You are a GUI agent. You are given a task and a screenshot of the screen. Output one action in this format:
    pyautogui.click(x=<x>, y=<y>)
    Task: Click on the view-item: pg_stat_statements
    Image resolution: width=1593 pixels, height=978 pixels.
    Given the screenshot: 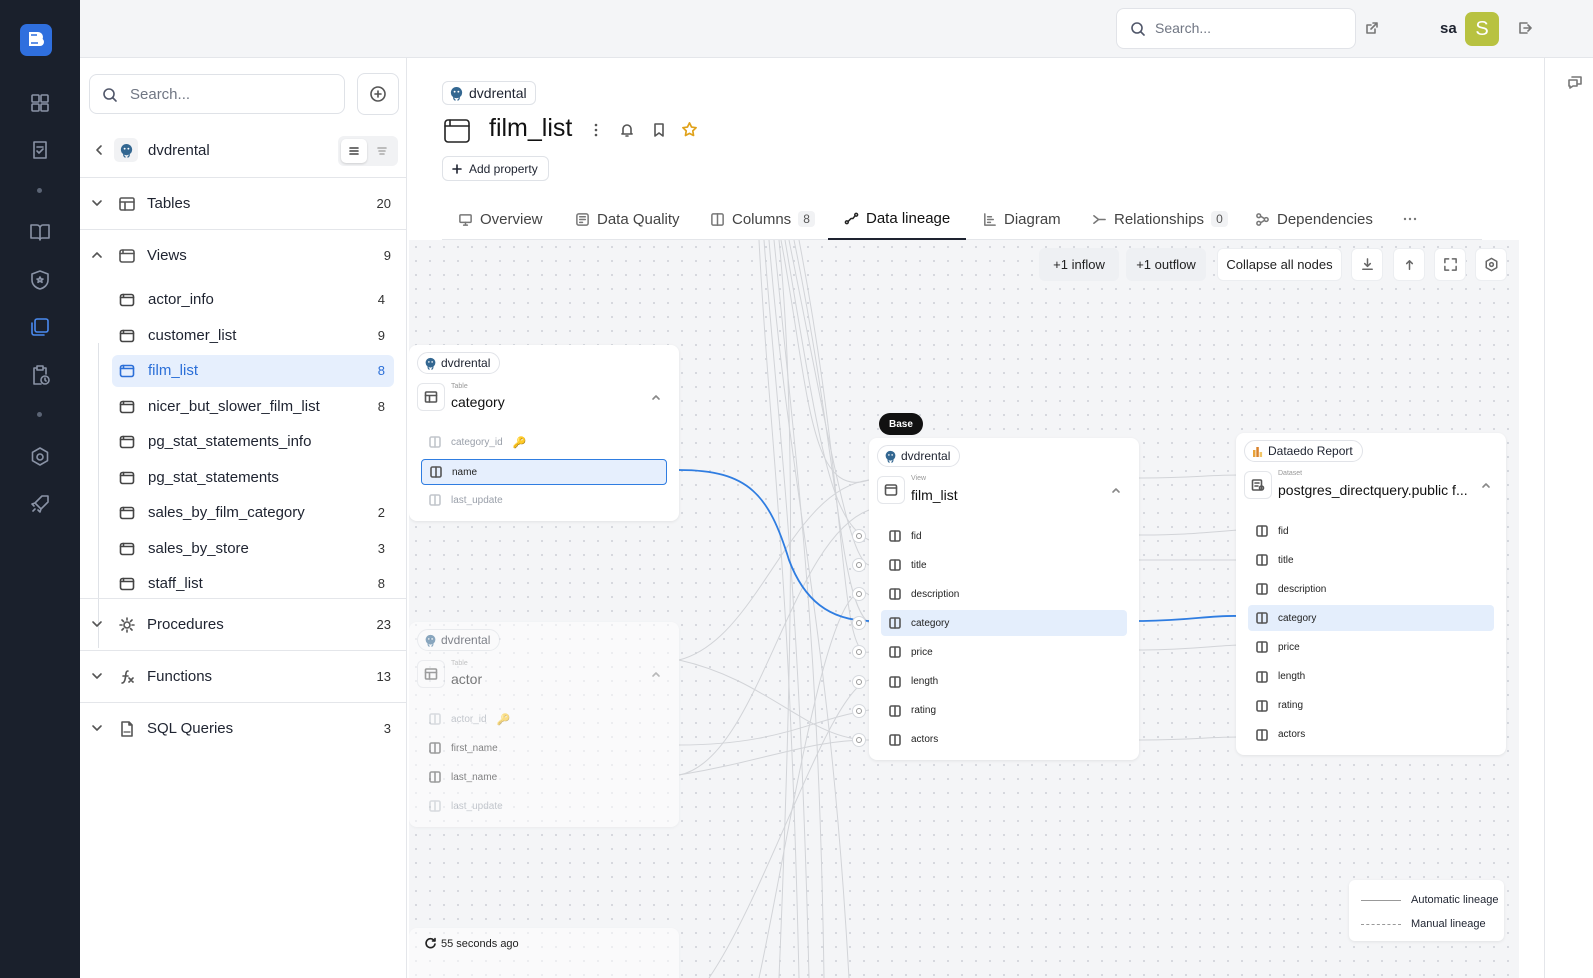 What is the action you would take?
    pyautogui.click(x=253, y=478)
    